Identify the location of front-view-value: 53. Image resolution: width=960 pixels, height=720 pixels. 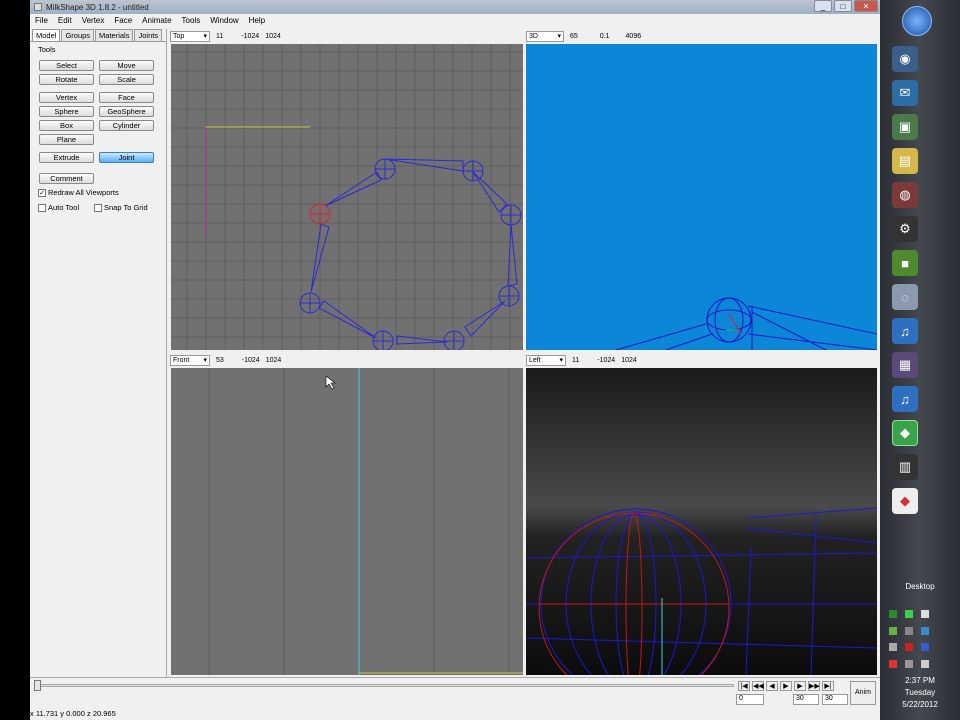
(220, 360).